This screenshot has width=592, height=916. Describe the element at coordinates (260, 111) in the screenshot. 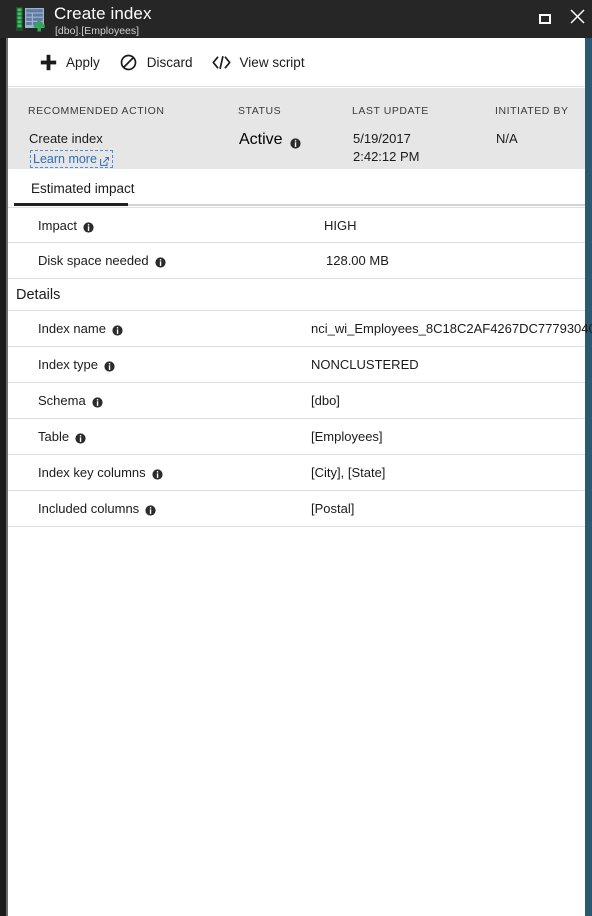

I see `status-header: STATUS` at that location.